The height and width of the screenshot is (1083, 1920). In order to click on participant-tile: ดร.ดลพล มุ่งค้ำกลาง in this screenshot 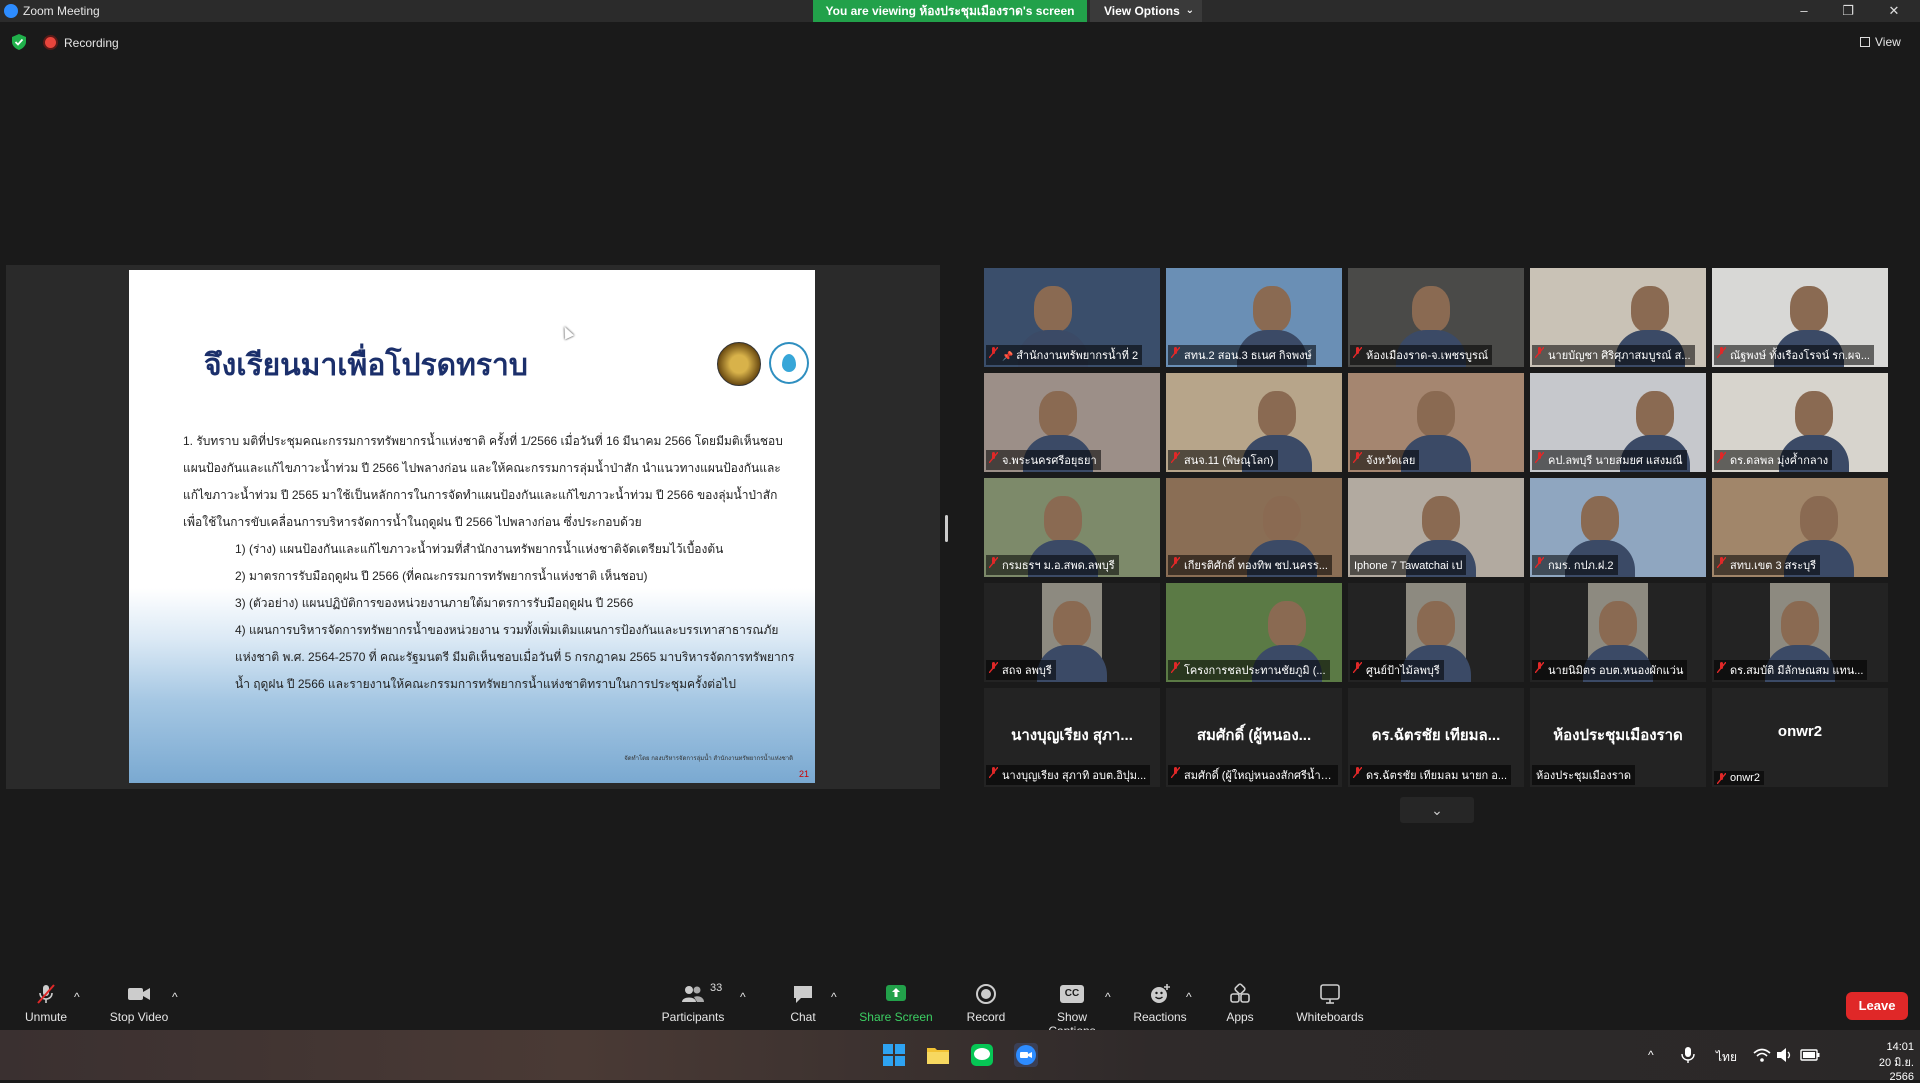, I will do `click(1800, 422)`.